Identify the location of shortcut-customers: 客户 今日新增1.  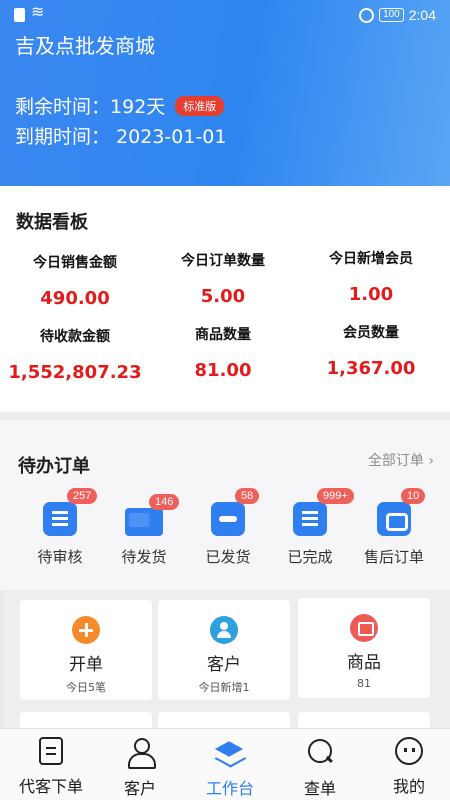
(224, 650).